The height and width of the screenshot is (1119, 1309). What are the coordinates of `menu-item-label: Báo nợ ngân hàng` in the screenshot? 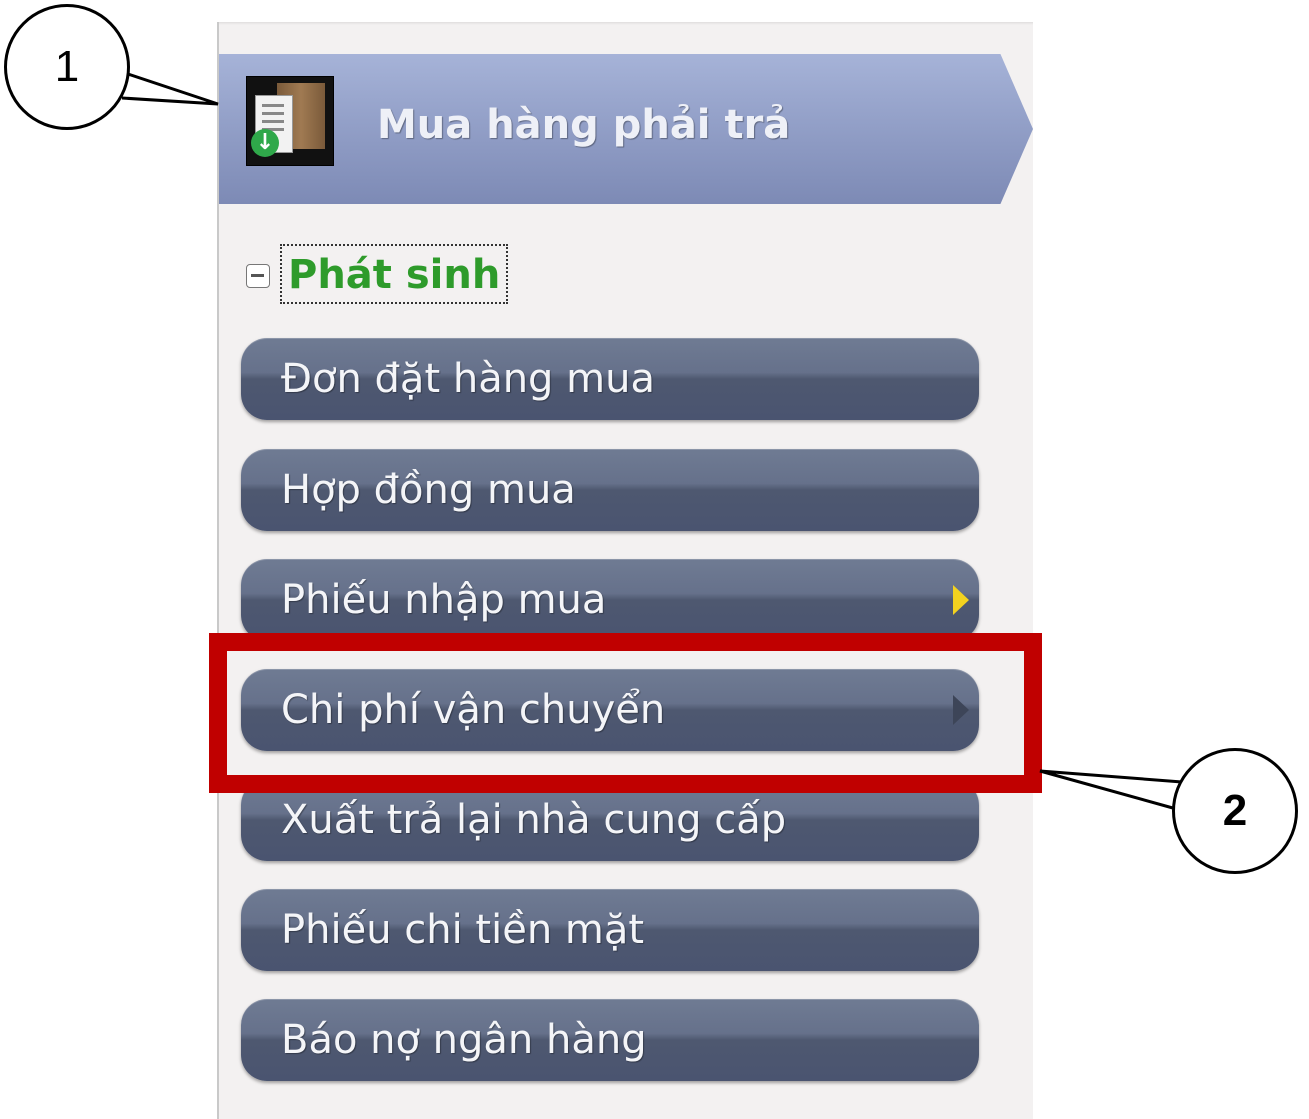 It's located at (464, 1040).